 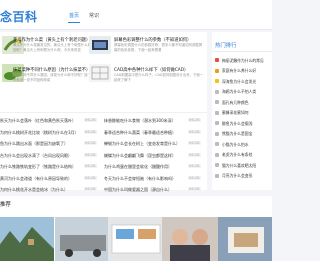 I want to click on article-link: 为什么鸡蛋在醋里会软化（醋酸作用）, so click(x=144, y=167).